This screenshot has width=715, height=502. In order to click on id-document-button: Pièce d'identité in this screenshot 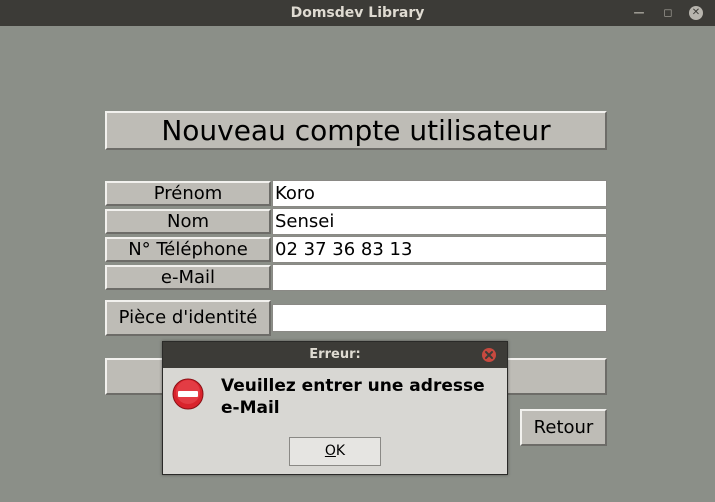, I will do `click(188, 318)`.